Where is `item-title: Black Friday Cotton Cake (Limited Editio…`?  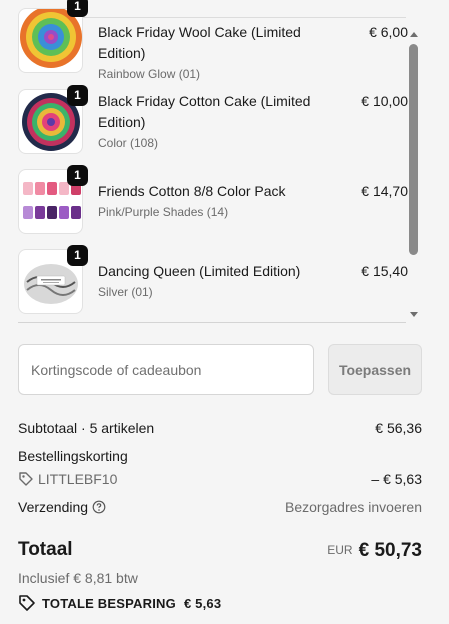 item-title: Black Friday Cotton Cake (Limited Editio… is located at coordinates (204, 111).